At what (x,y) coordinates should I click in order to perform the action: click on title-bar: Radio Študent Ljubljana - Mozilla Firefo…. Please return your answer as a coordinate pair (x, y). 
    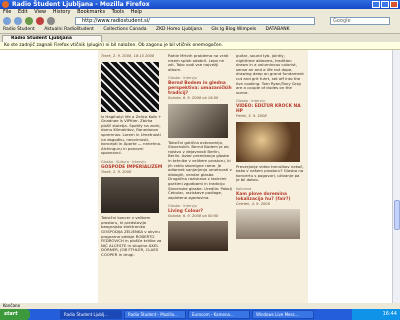
    Looking at the image, I should click on (200, 4).